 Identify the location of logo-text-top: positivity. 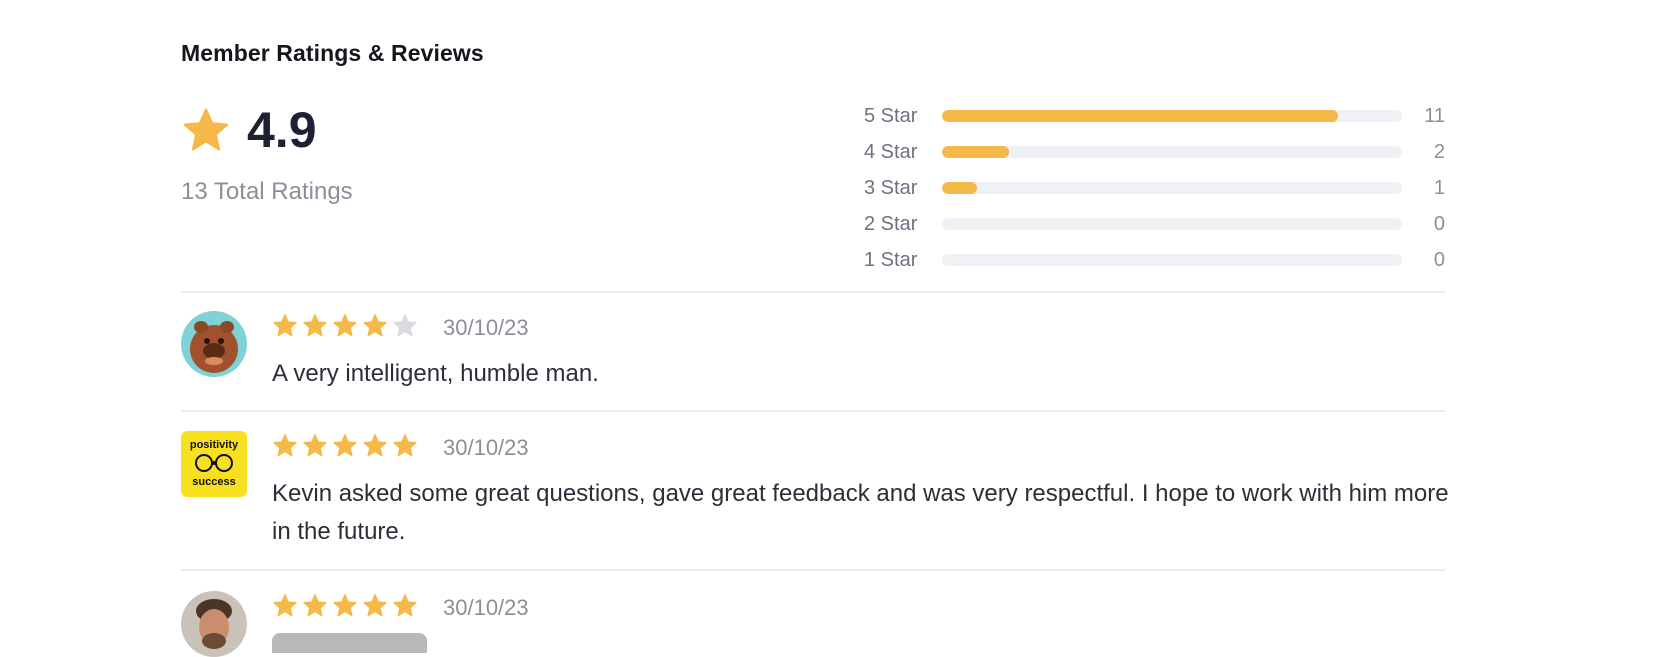
(214, 445).